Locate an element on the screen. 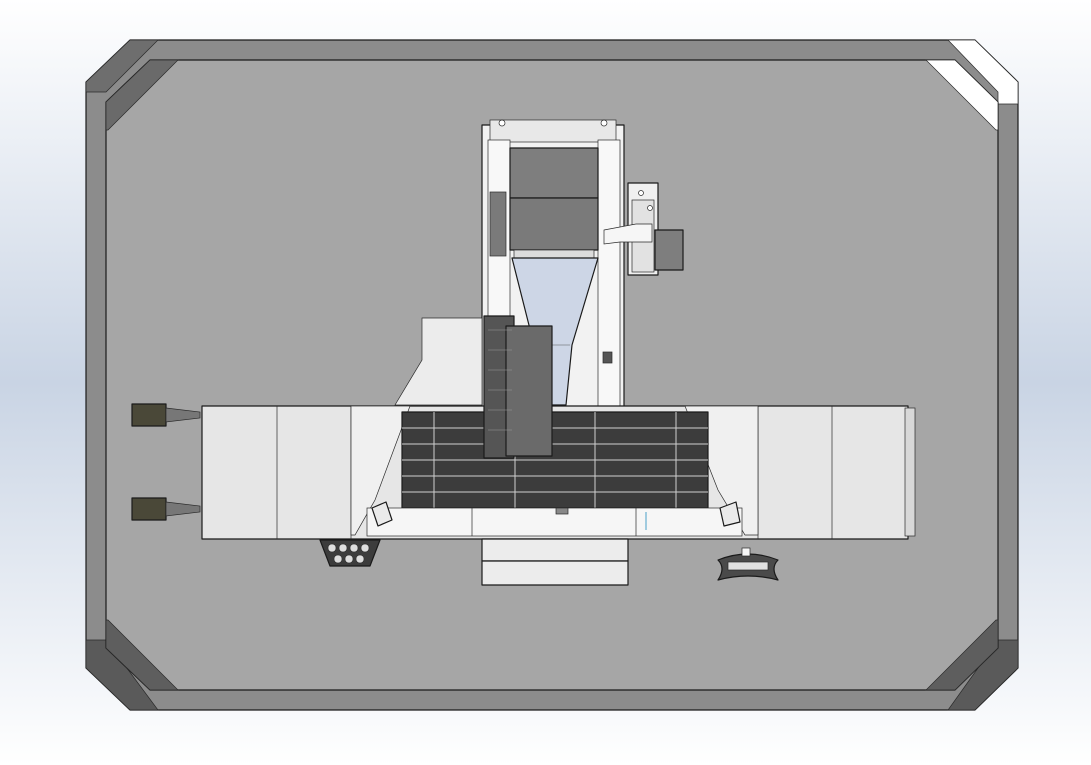  front-step-box-lower is located at coordinates (555, 573).